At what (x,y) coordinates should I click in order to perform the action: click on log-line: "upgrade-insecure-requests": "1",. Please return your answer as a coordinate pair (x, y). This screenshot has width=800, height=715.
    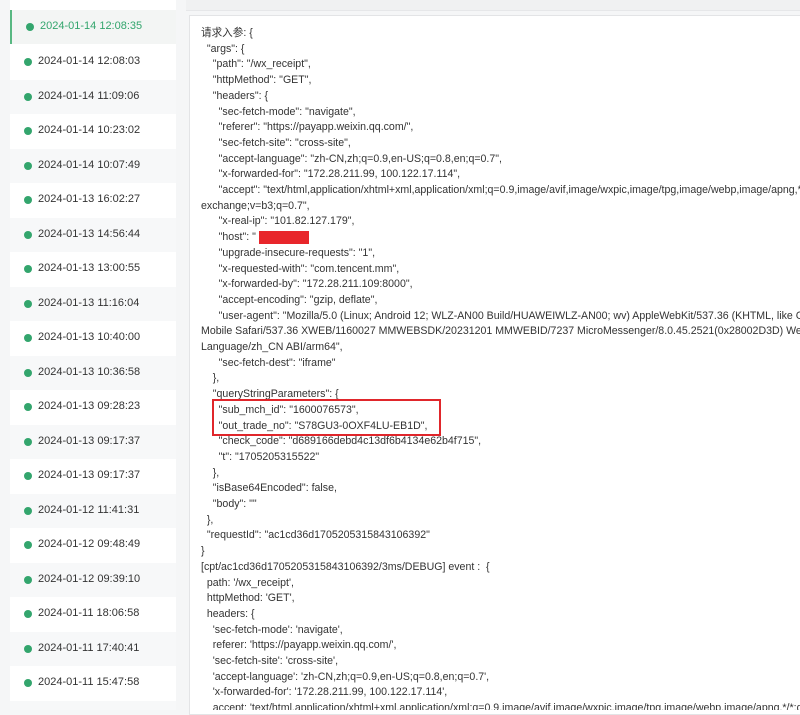
    Looking at the image, I should click on (288, 252).